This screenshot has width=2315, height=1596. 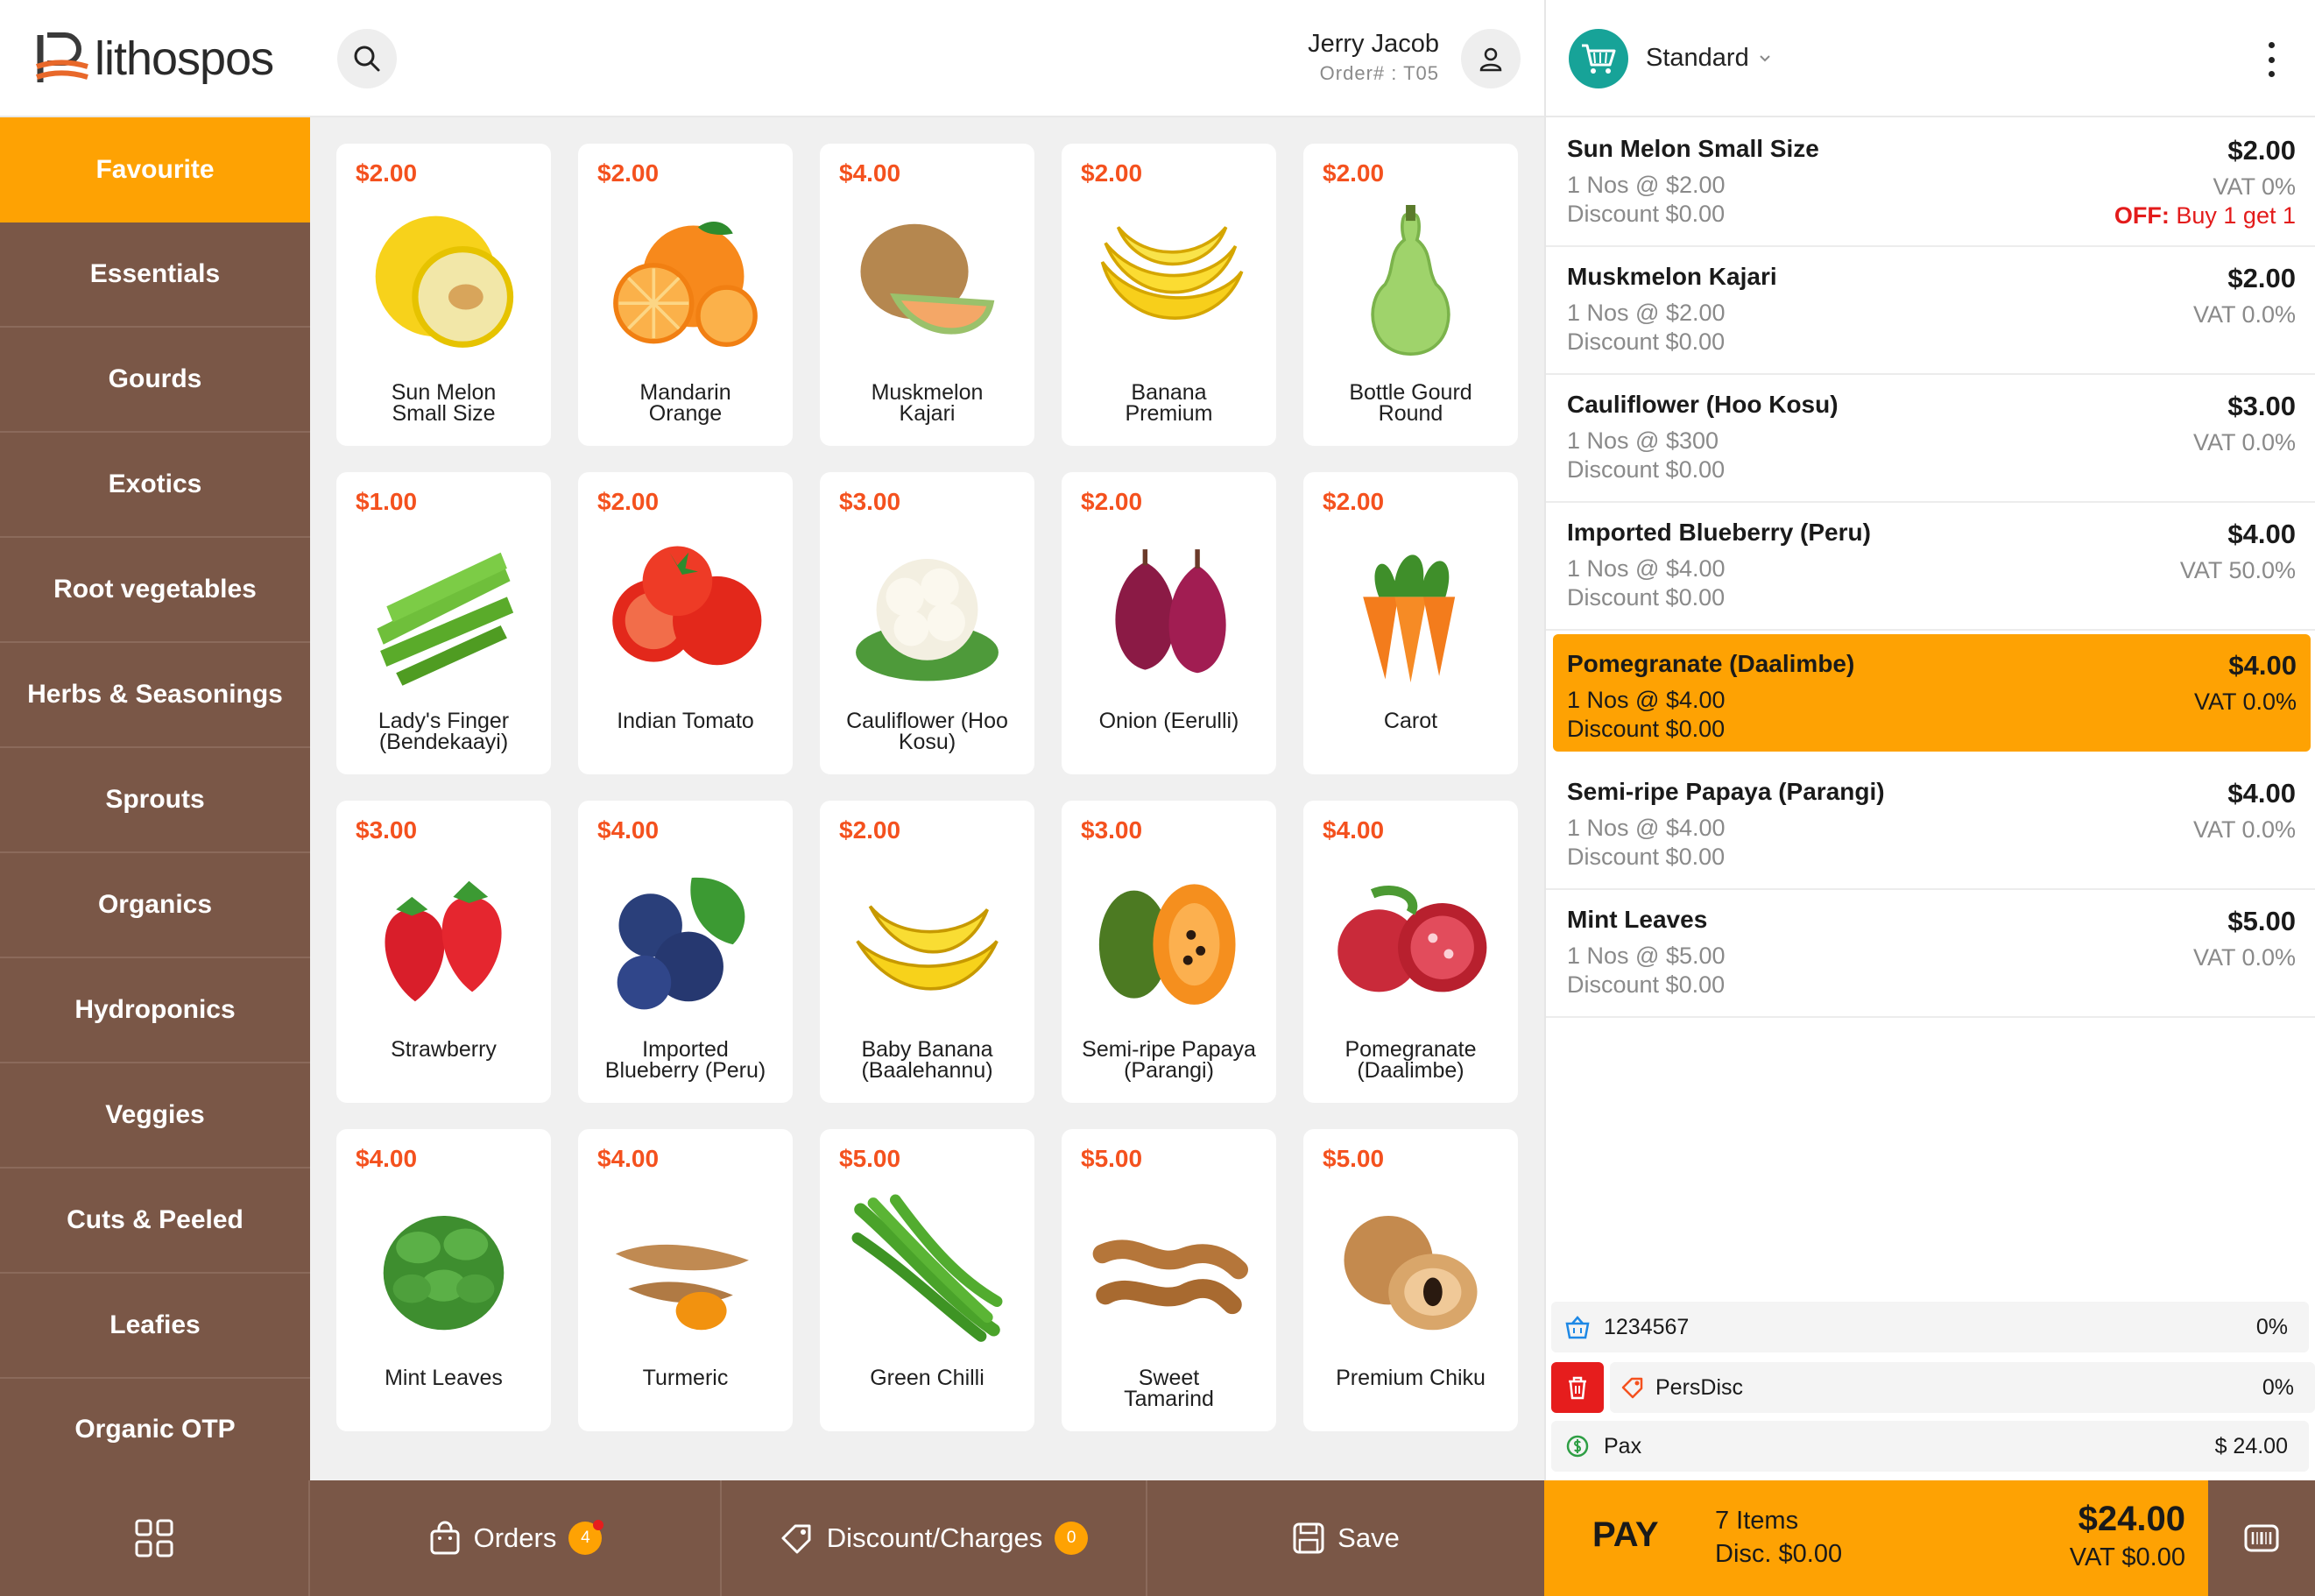 I want to click on cart-line-vat: VAT 0.0%, so click(x=2244, y=442).